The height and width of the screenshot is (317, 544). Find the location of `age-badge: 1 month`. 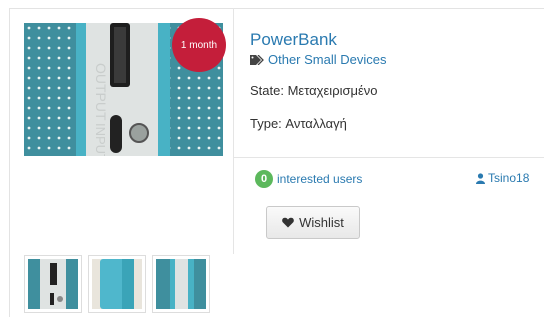

age-badge: 1 month is located at coordinates (199, 45).